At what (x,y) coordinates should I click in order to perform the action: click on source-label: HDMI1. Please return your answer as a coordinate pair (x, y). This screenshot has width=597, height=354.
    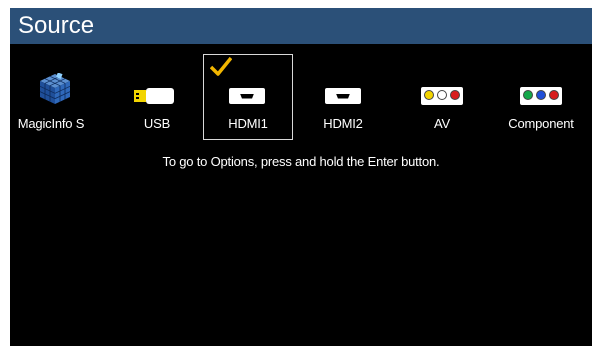
    Looking at the image, I should click on (248, 123).